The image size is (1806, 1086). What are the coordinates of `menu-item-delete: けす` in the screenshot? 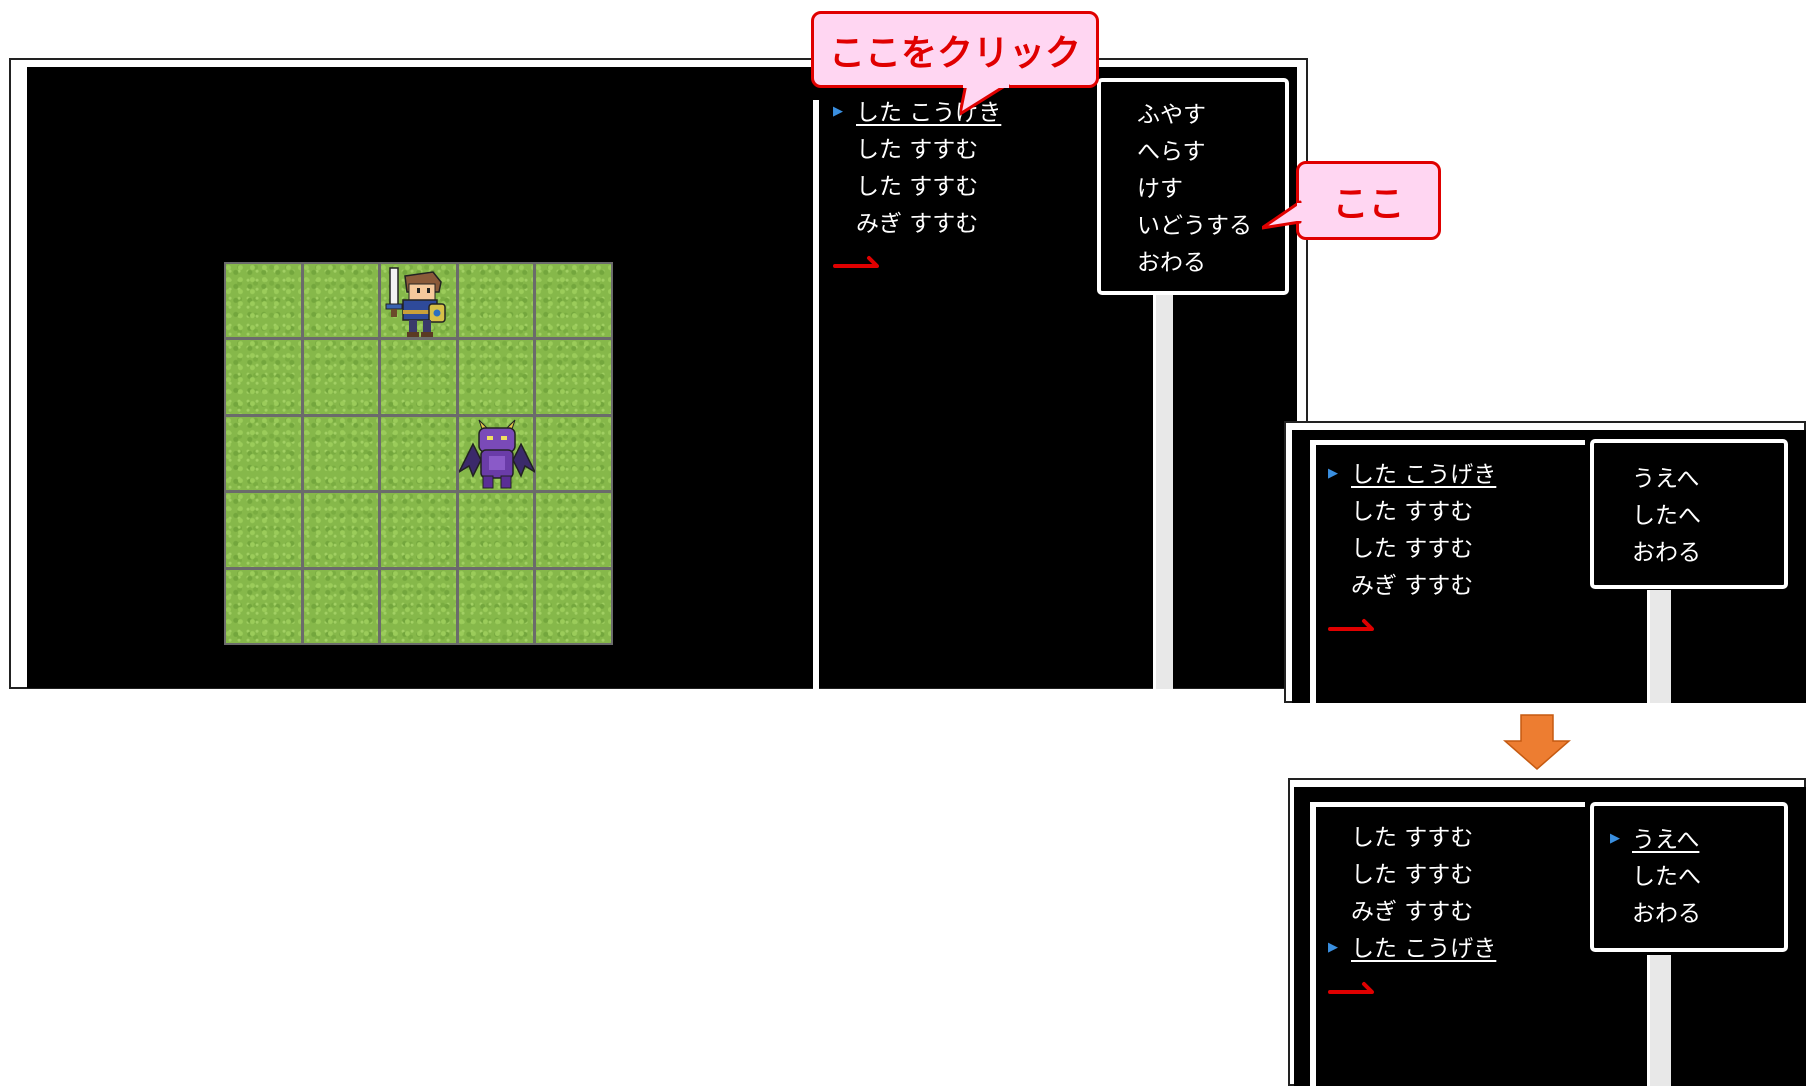 It's located at (1160, 189).